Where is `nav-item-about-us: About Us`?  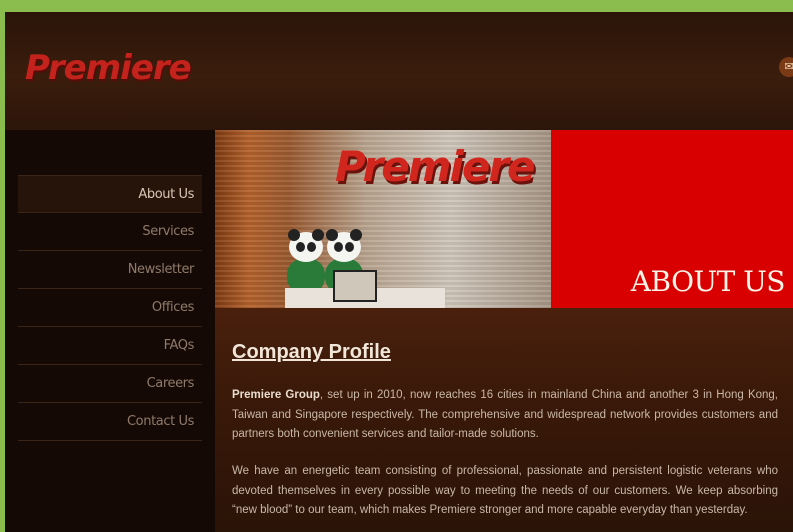
nav-item-about-us: About Us is located at coordinates (110, 194).